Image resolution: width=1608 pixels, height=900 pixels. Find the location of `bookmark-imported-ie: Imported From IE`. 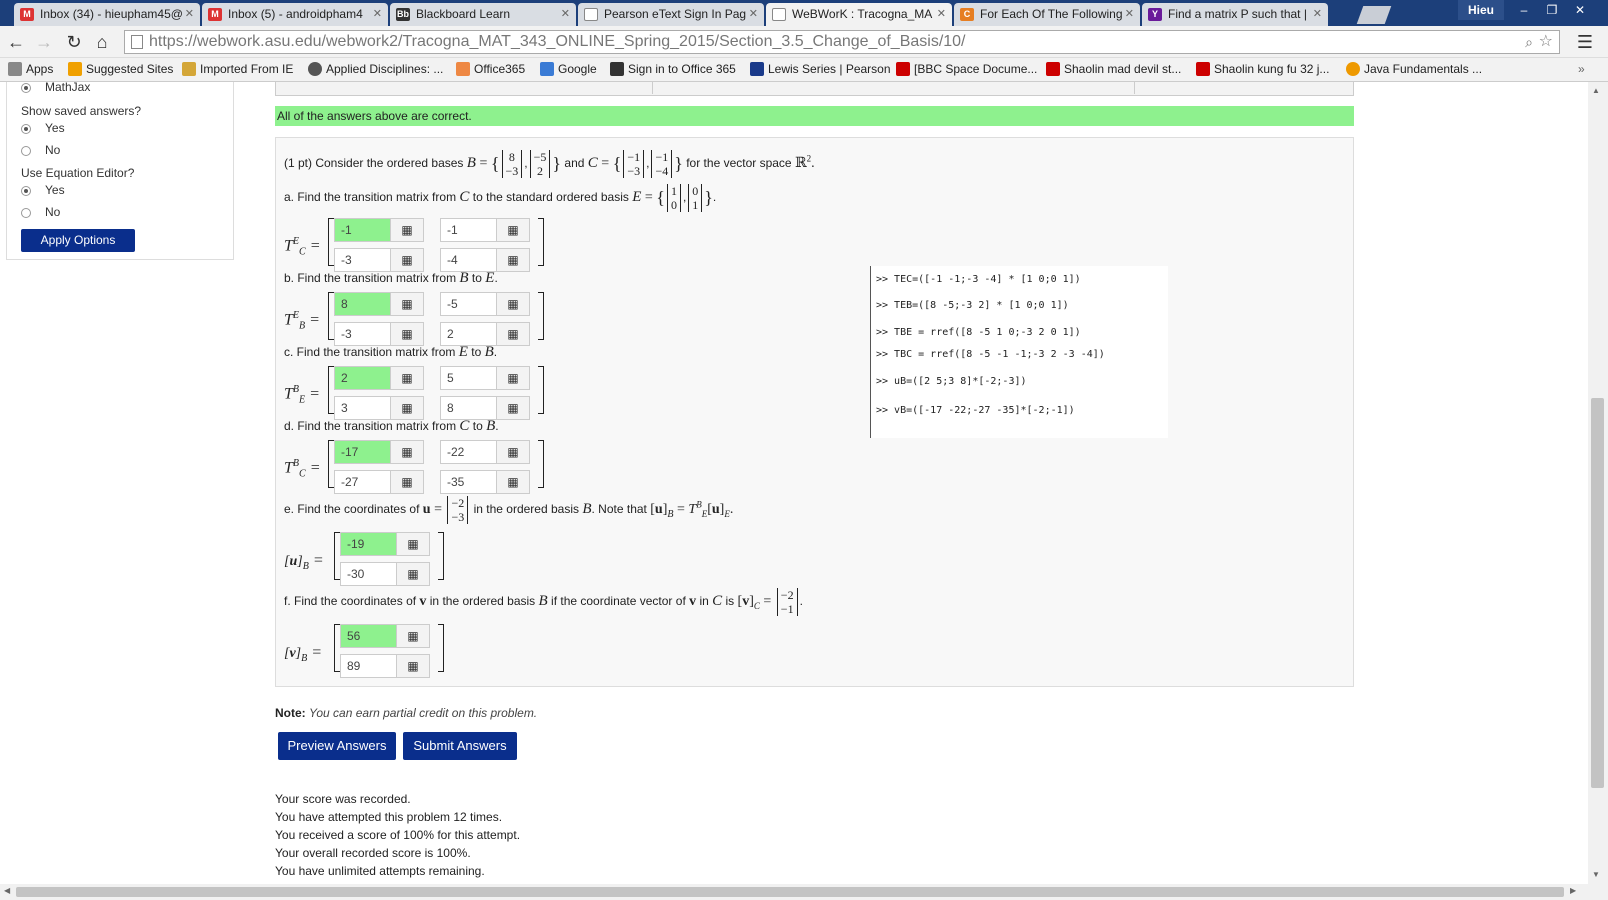

bookmark-imported-ie: Imported From IE is located at coordinates (237, 69).